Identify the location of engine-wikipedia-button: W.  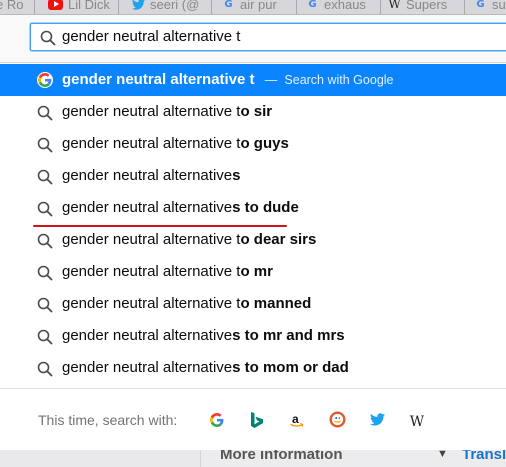
(417, 422).